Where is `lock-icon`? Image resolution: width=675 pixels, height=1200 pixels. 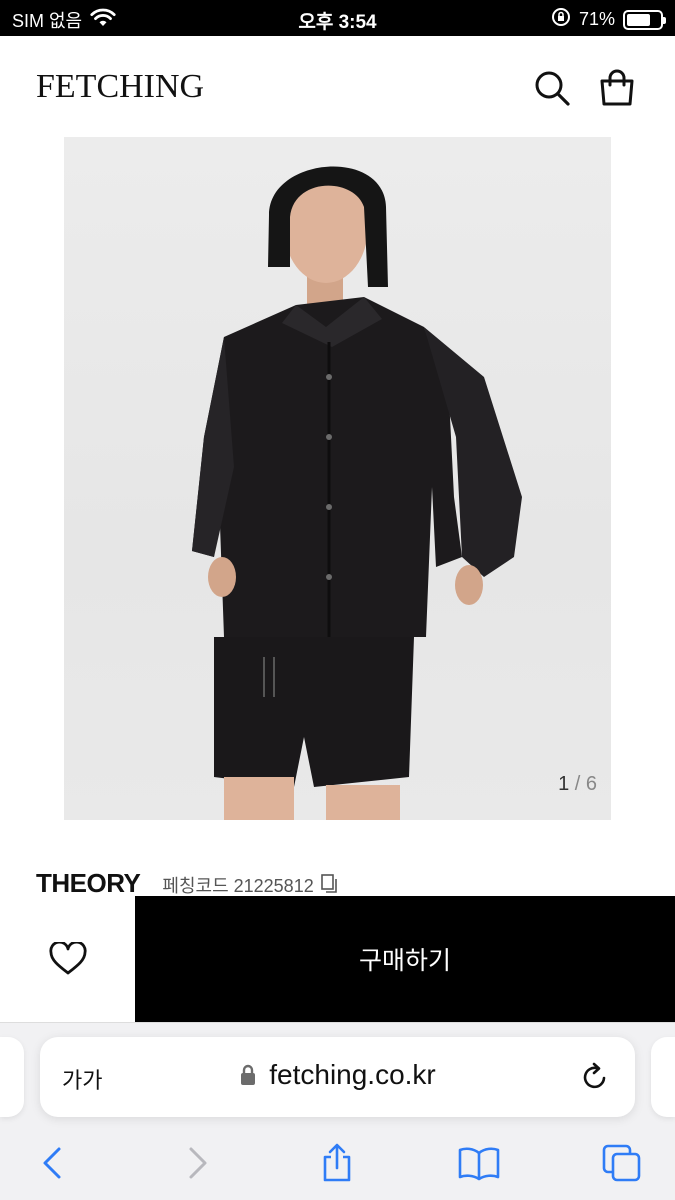
lock-icon is located at coordinates (248, 1074).